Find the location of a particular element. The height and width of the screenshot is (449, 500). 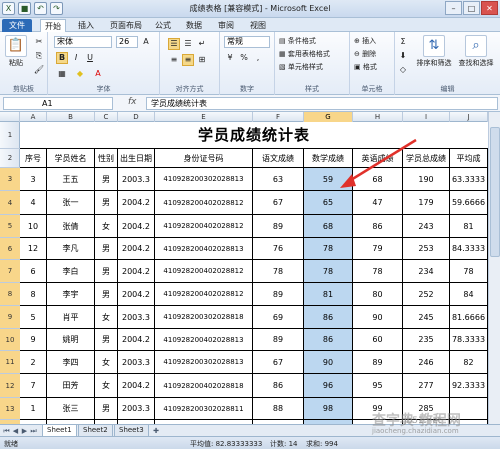

font-name-select: 宋体 is located at coordinates (83, 42).